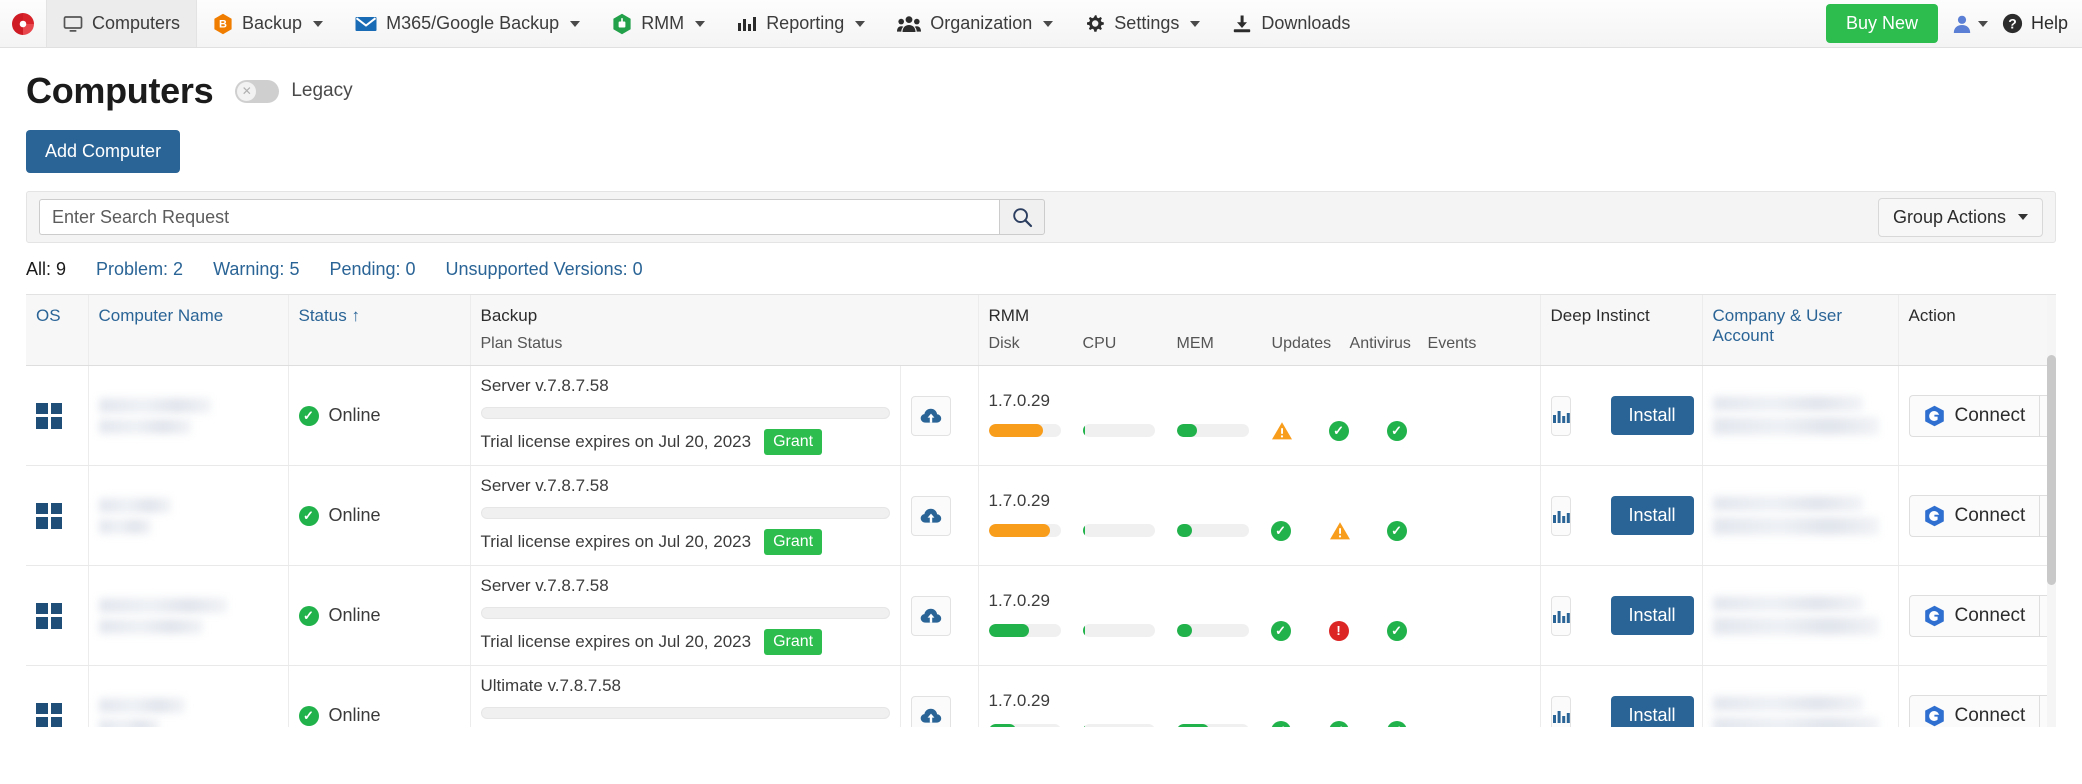 This screenshot has height=784, width=2082. What do you see at coordinates (139, 269) in the screenshot?
I see `filter-problem: Problem: 2` at bounding box center [139, 269].